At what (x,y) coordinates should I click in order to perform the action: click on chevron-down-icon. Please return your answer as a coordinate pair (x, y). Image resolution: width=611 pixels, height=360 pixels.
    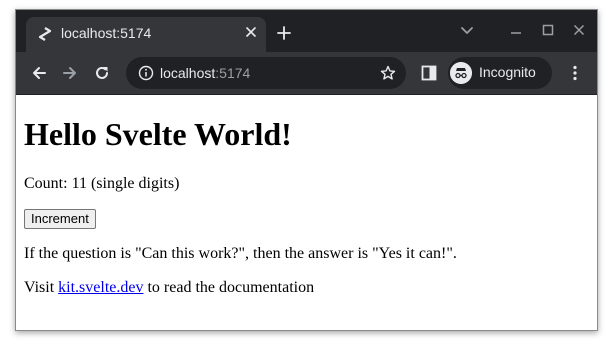
    Looking at the image, I should click on (467, 31).